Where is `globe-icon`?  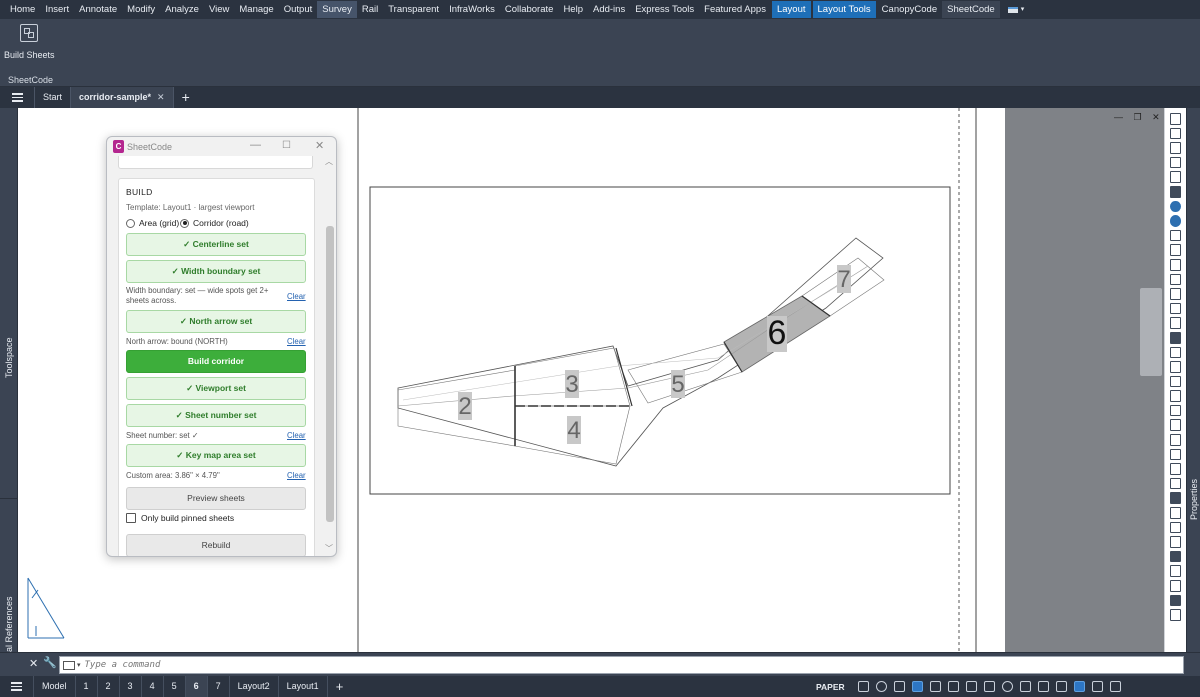 globe-icon is located at coordinates (1175, 206).